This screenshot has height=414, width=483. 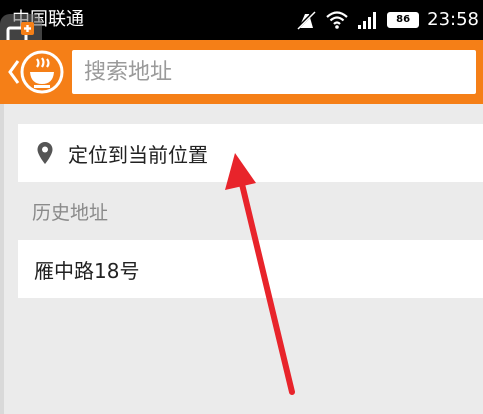 What do you see at coordinates (241, 20) in the screenshot?
I see `status-bar: 中国联通 86 23:58` at bounding box center [241, 20].